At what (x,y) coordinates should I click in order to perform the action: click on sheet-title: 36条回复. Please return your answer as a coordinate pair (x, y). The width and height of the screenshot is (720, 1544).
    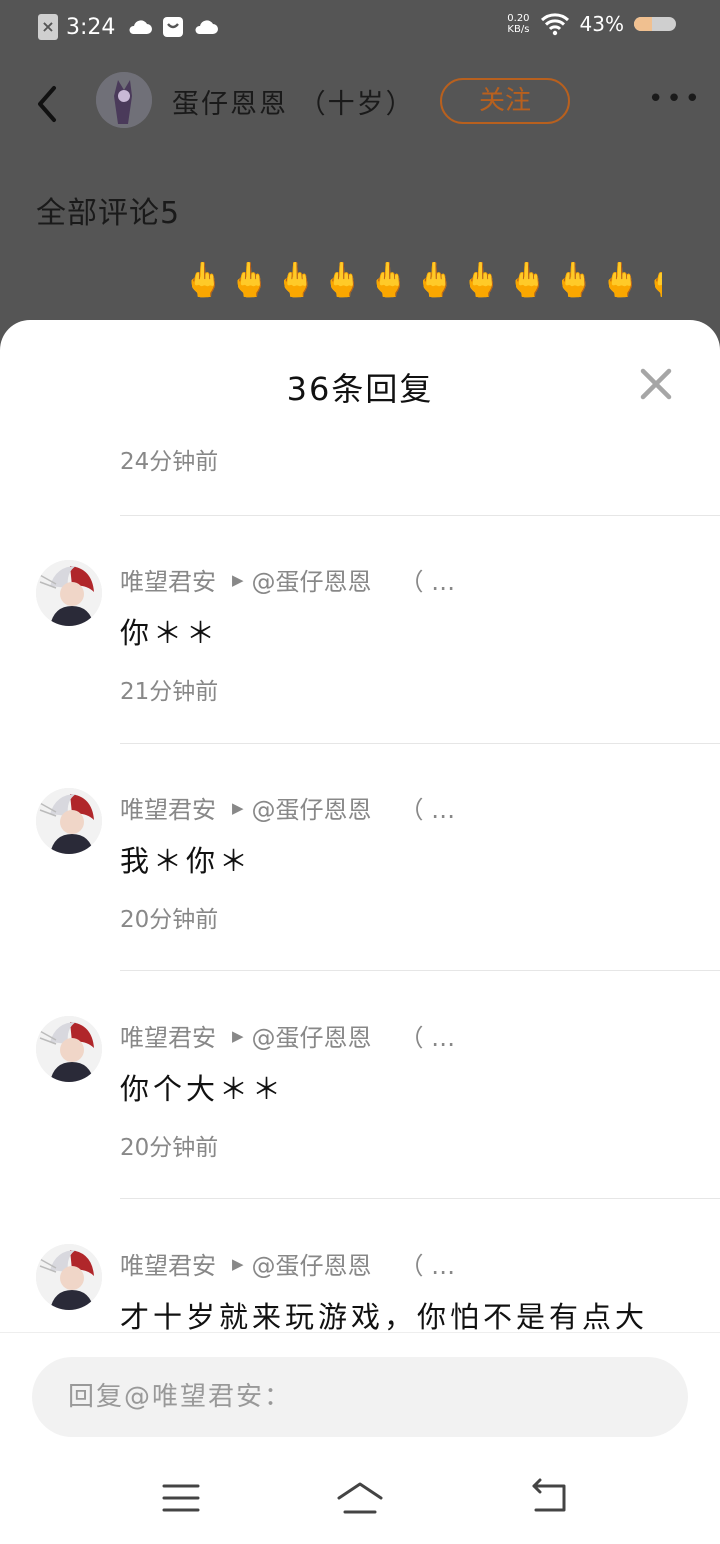
    Looking at the image, I should click on (360, 389).